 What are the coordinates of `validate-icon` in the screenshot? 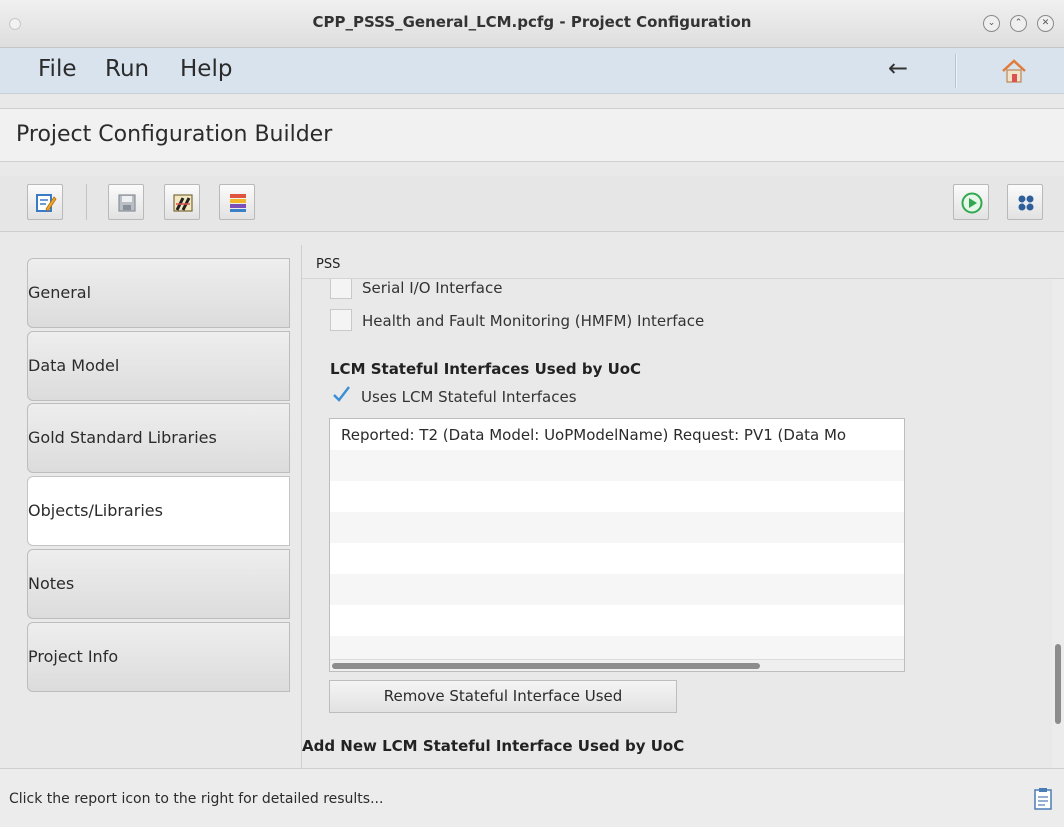 It's located at (183, 203).